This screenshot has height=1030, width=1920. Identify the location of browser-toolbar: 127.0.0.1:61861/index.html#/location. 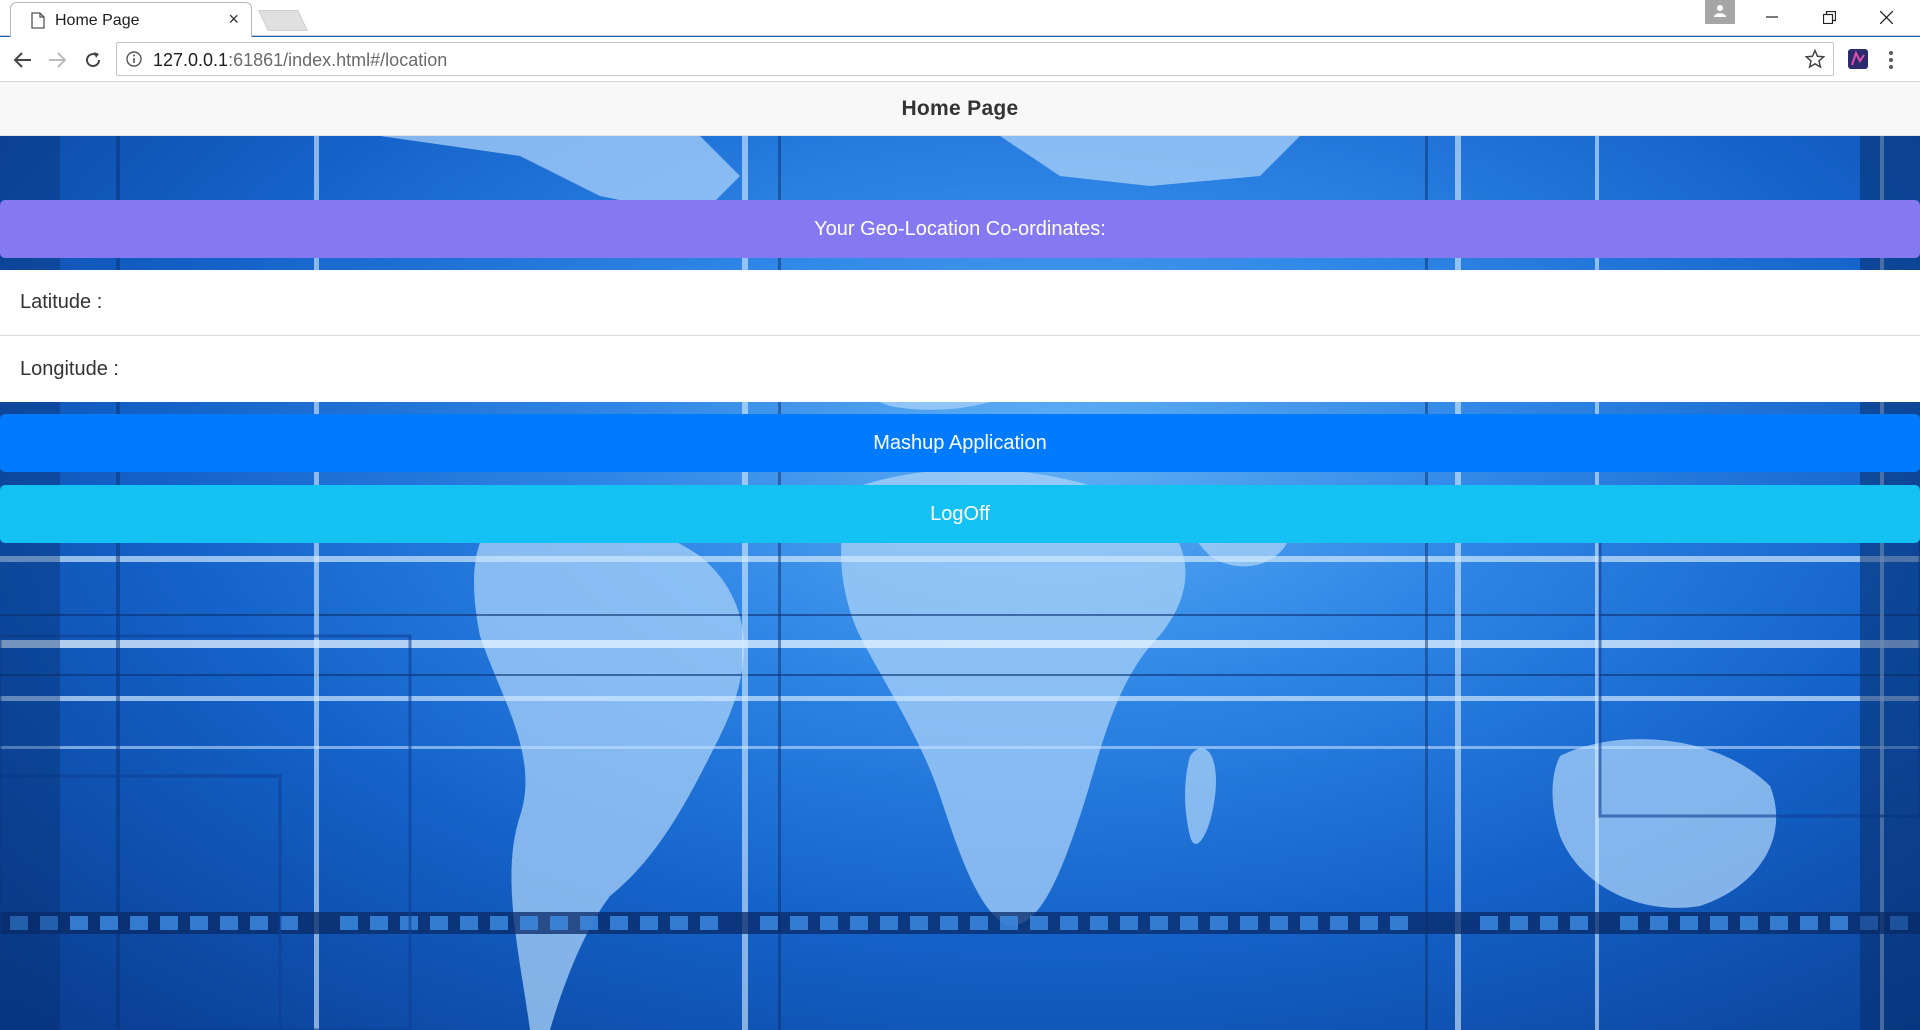
(960, 59).